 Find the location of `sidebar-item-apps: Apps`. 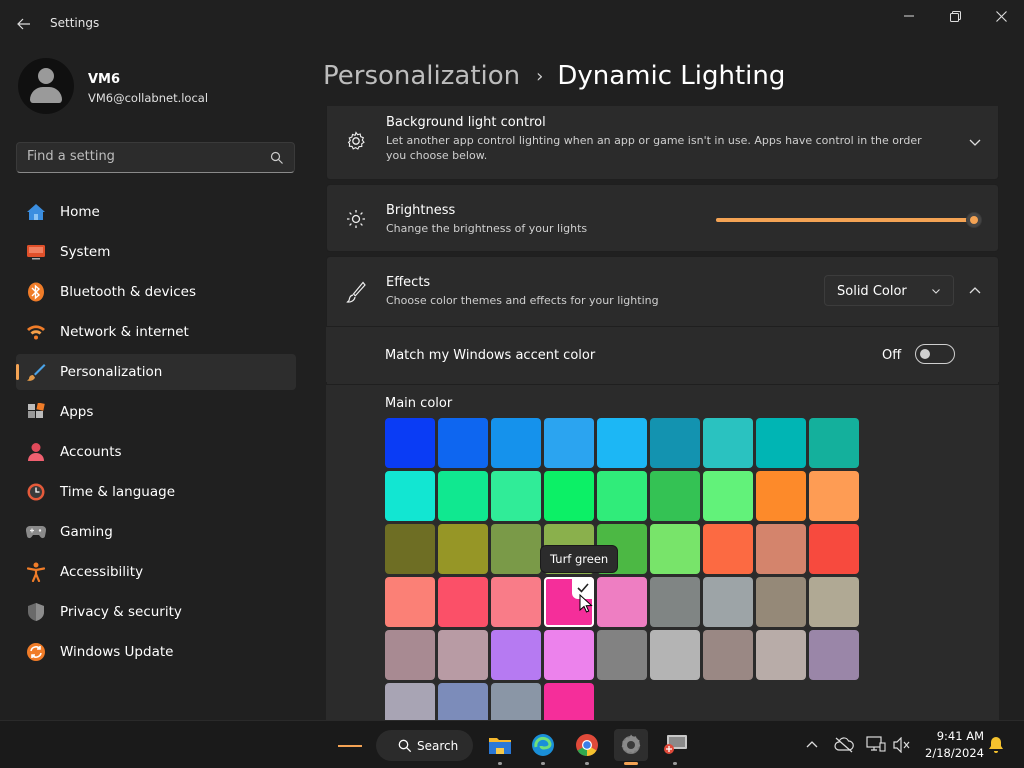

sidebar-item-apps: Apps is located at coordinates (156, 412).